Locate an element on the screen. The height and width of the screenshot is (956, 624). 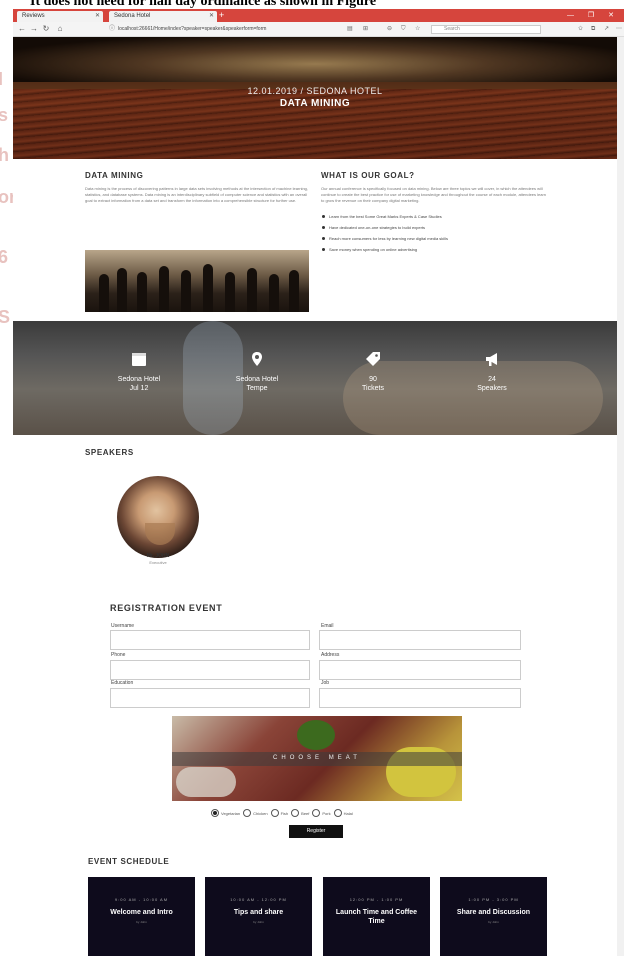
speaker-role: Executive is located at coordinates (158, 562).